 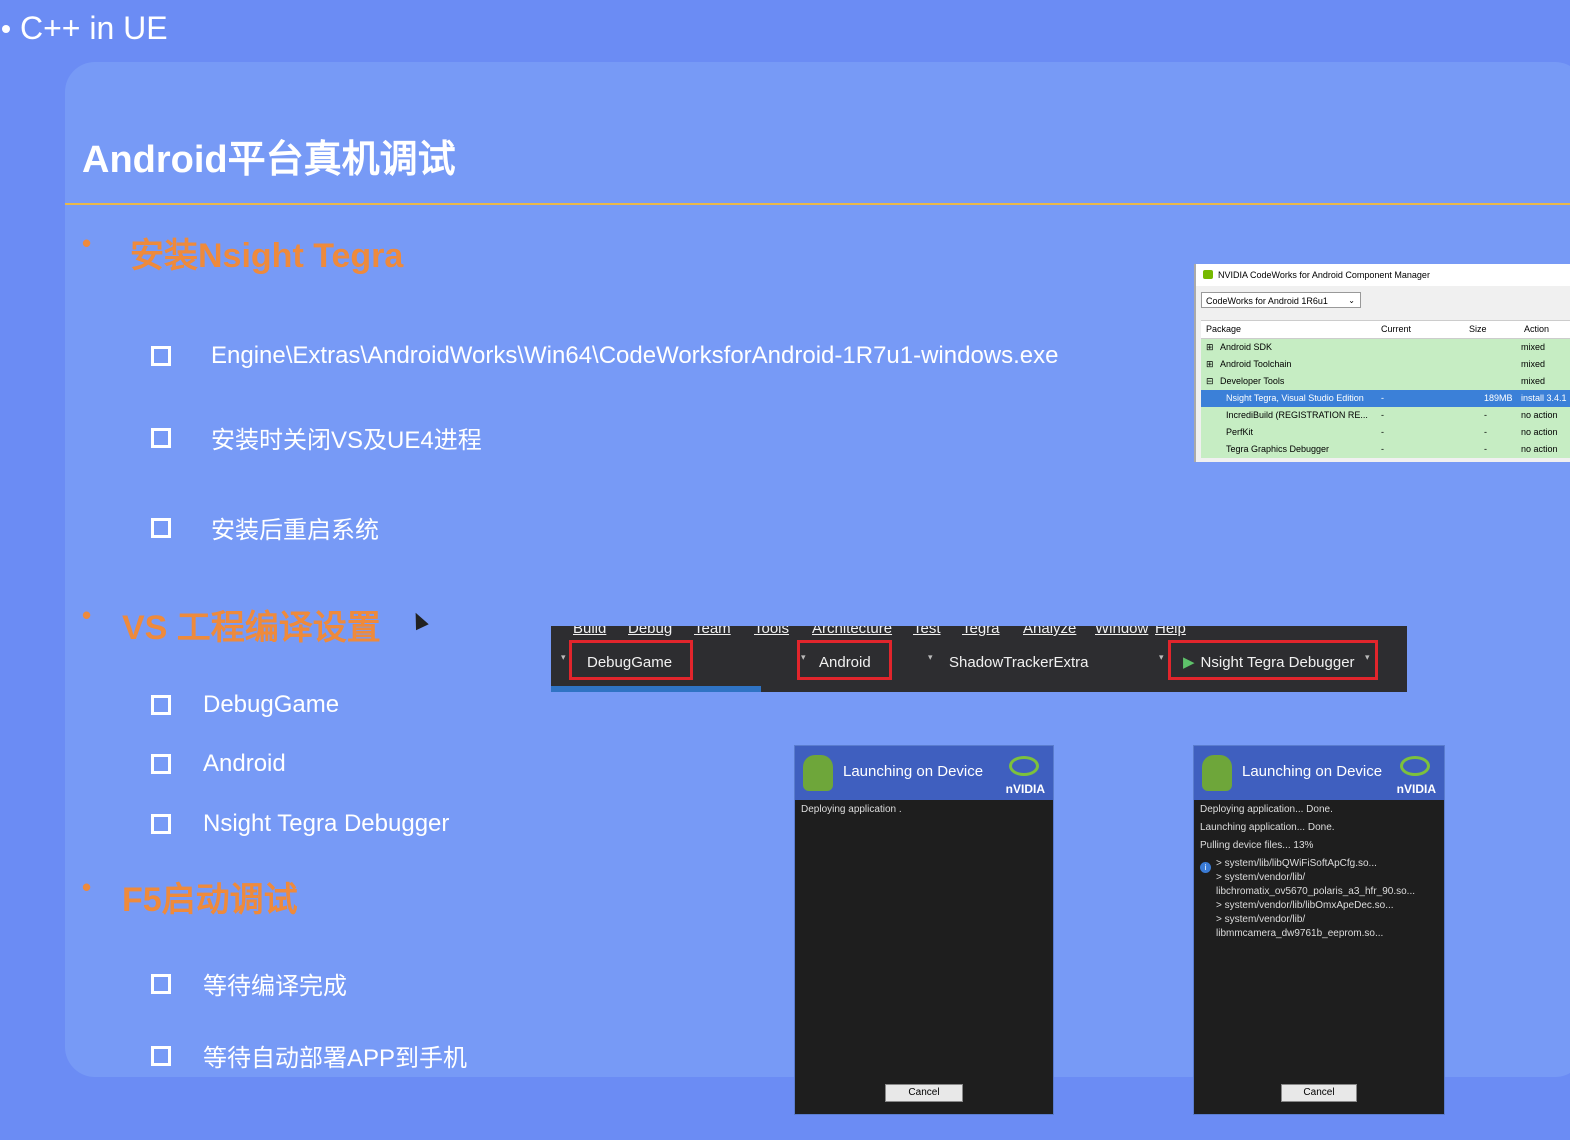 I want to click on tree-toggle-icon: ⊟, so click(x=1210, y=381).